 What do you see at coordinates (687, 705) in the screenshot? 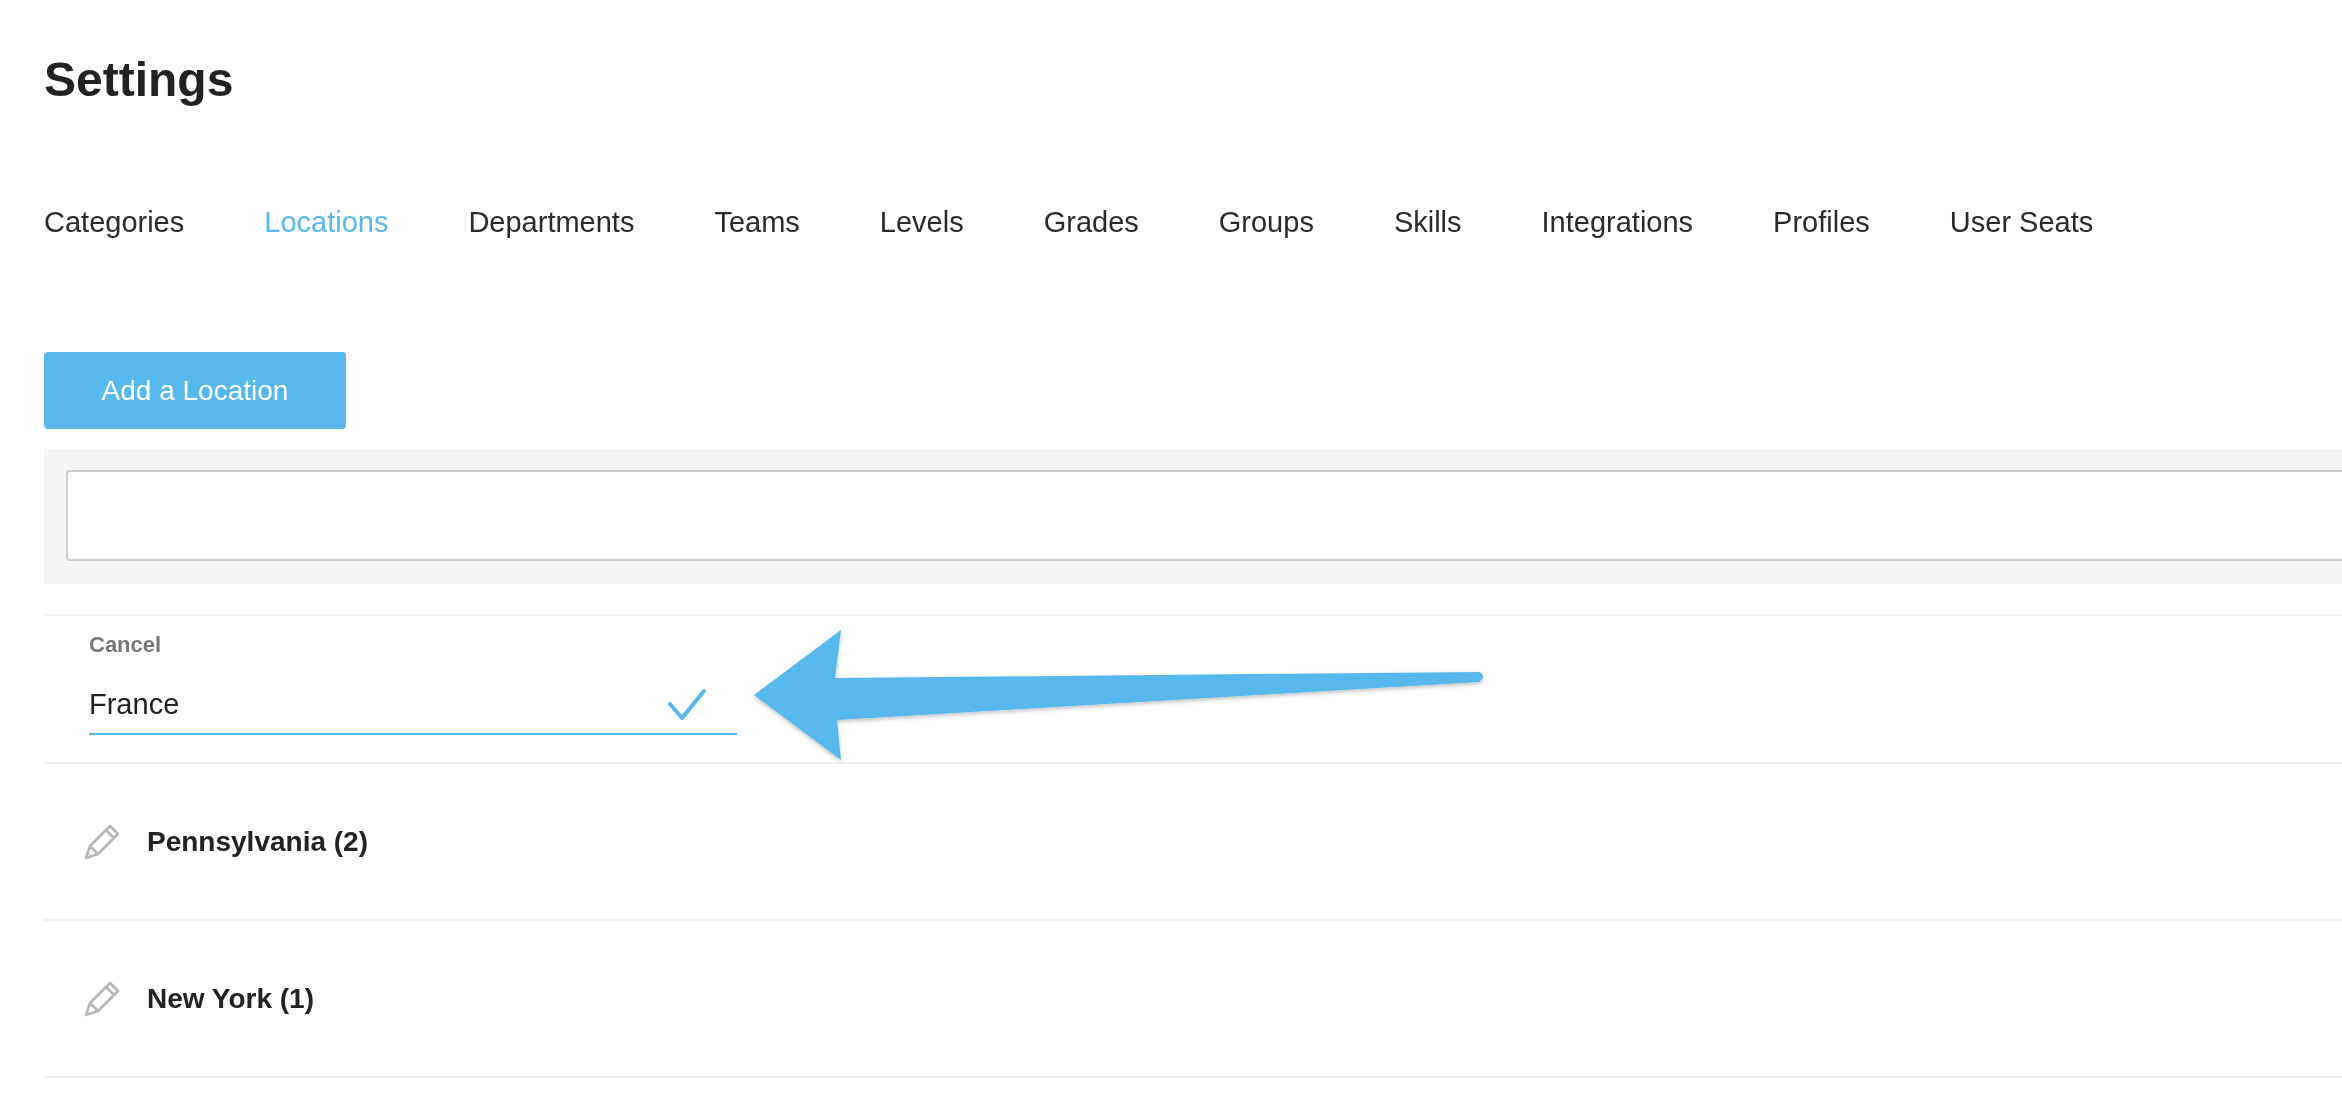
I see `checkmark-icon` at bounding box center [687, 705].